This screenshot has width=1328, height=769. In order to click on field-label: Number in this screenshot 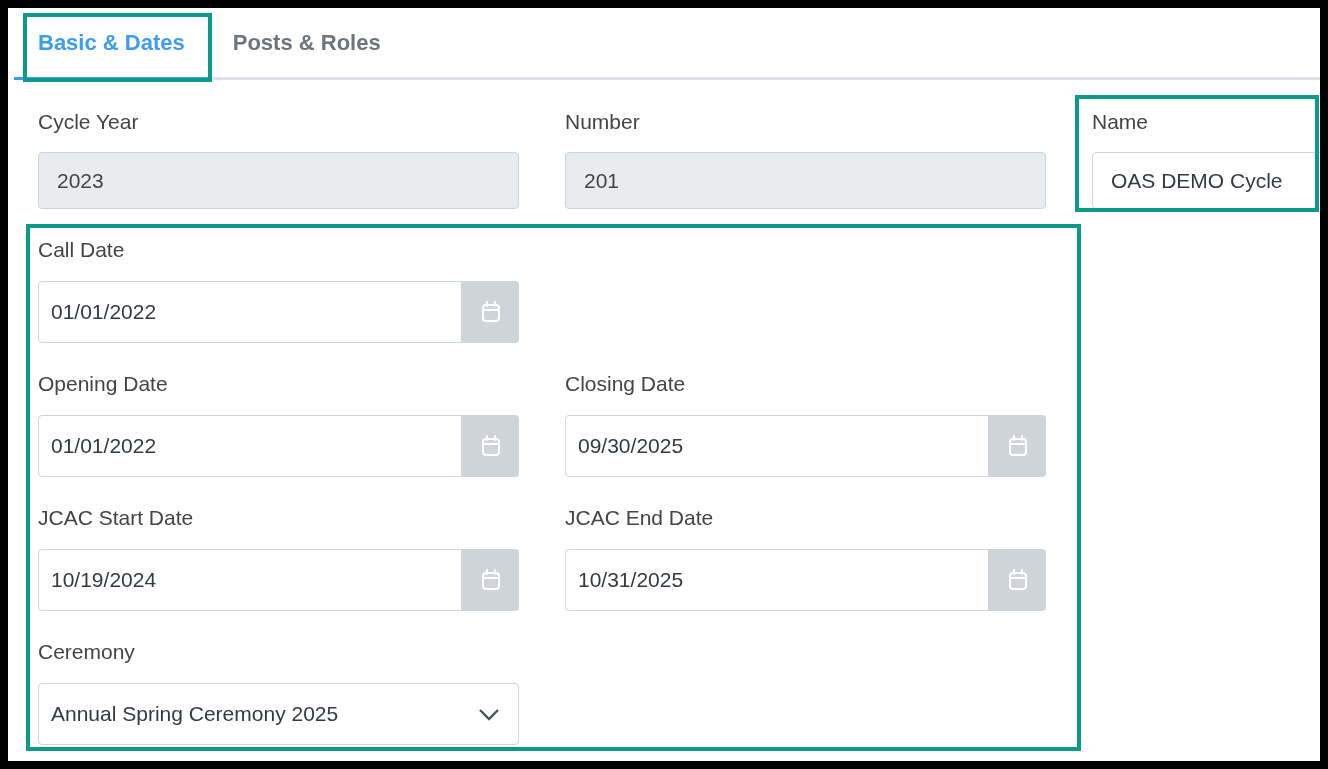, I will do `click(603, 122)`.